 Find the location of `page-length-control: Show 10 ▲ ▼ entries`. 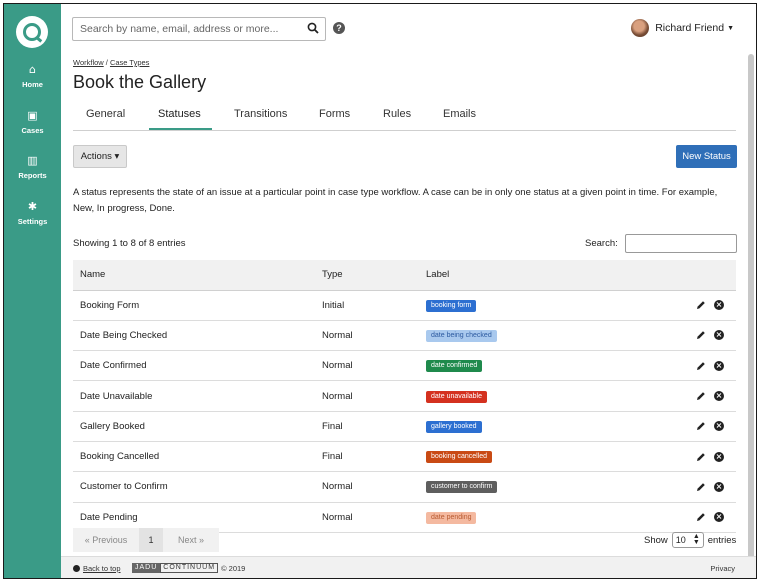

page-length-control: Show 10 ▲ ▼ entries is located at coordinates (690, 540).